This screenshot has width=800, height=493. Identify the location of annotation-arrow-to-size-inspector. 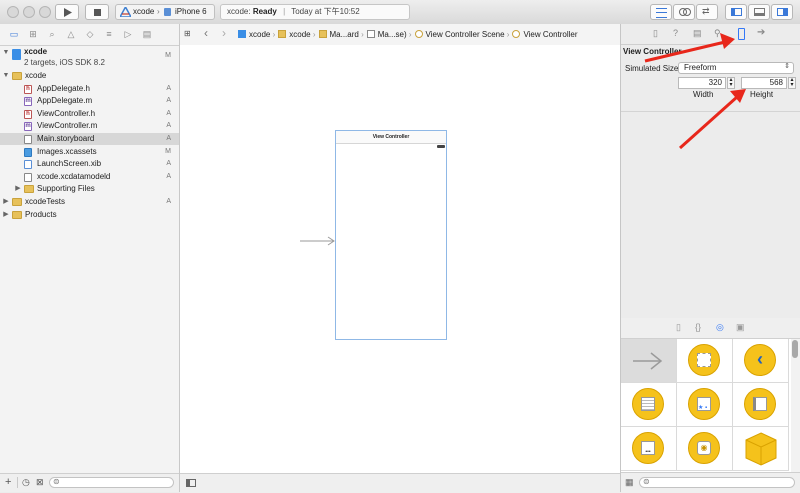
(689, 48).